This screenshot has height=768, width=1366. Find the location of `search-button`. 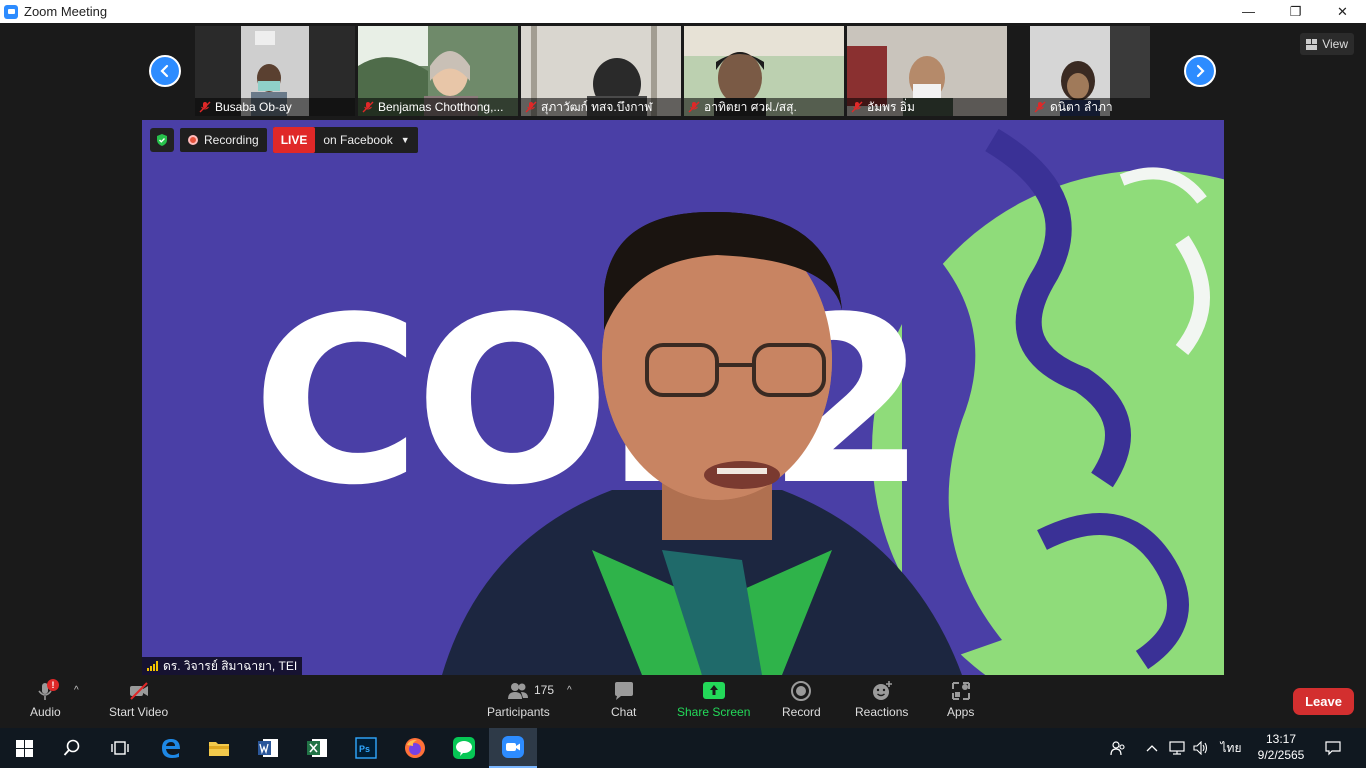

search-button is located at coordinates (72, 748).